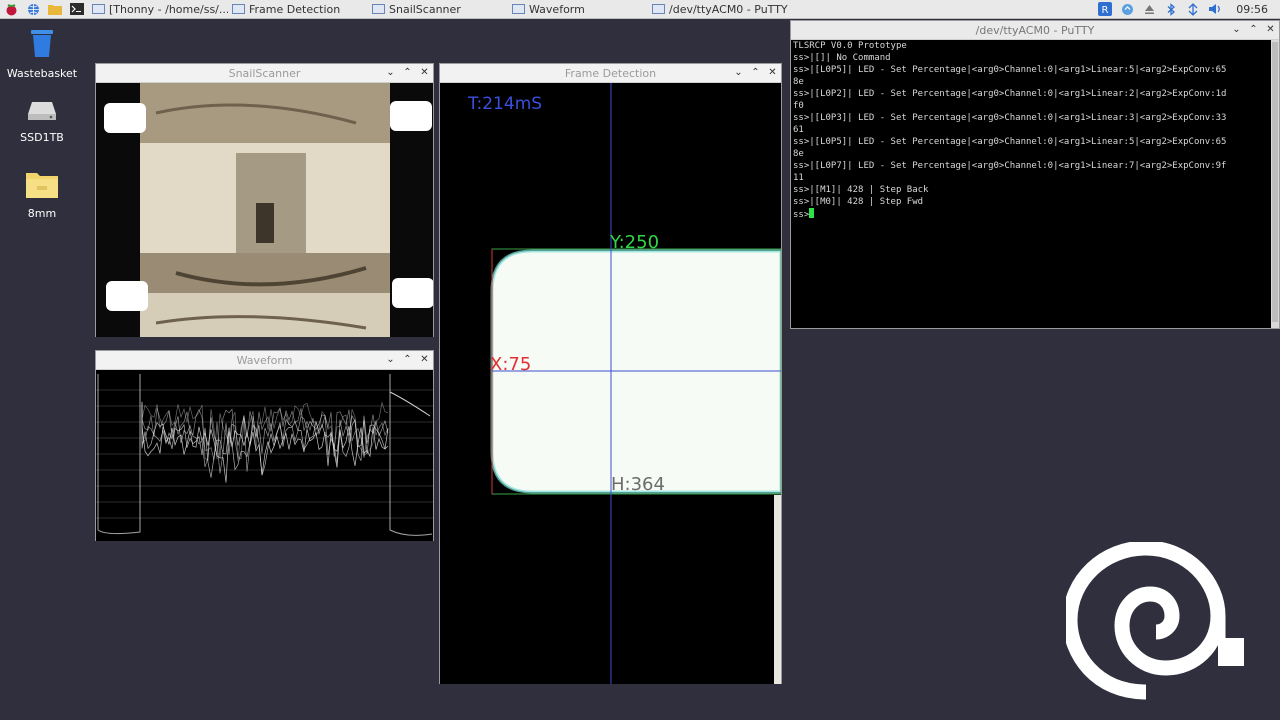 Image resolution: width=1280 pixels, height=720 pixels. What do you see at coordinates (42, 44) in the screenshot?
I see `wastebasket-icon` at bounding box center [42, 44].